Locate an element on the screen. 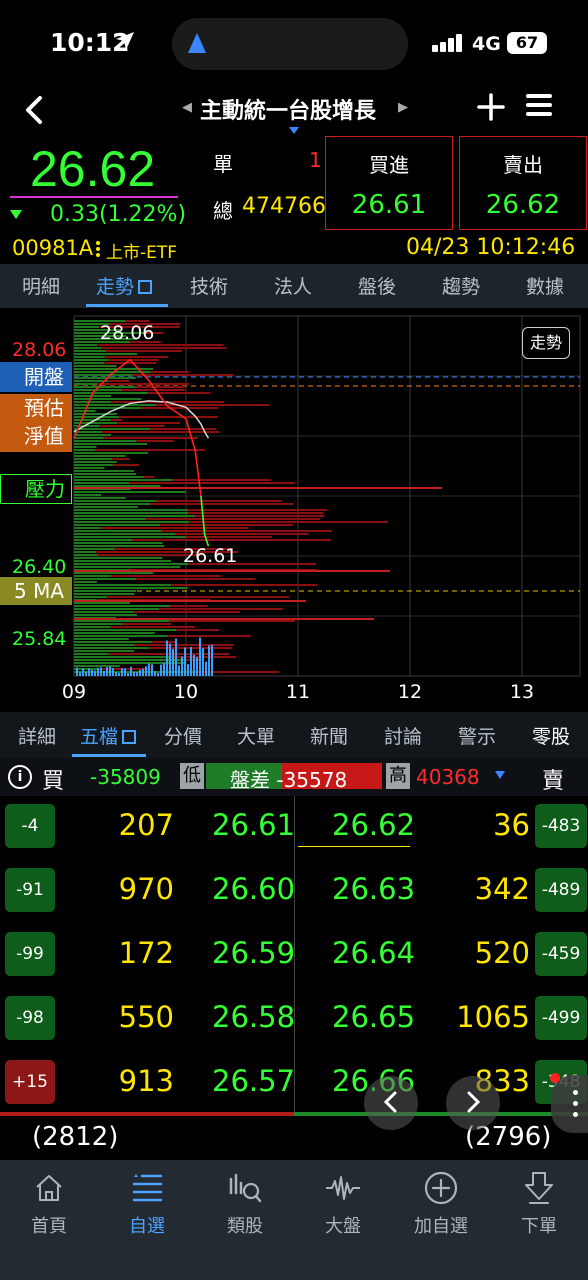 Image resolution: width=588 pixels, height=1280 pixels. tab-after-hours: 盤後 is located at coordinates (377, 285).